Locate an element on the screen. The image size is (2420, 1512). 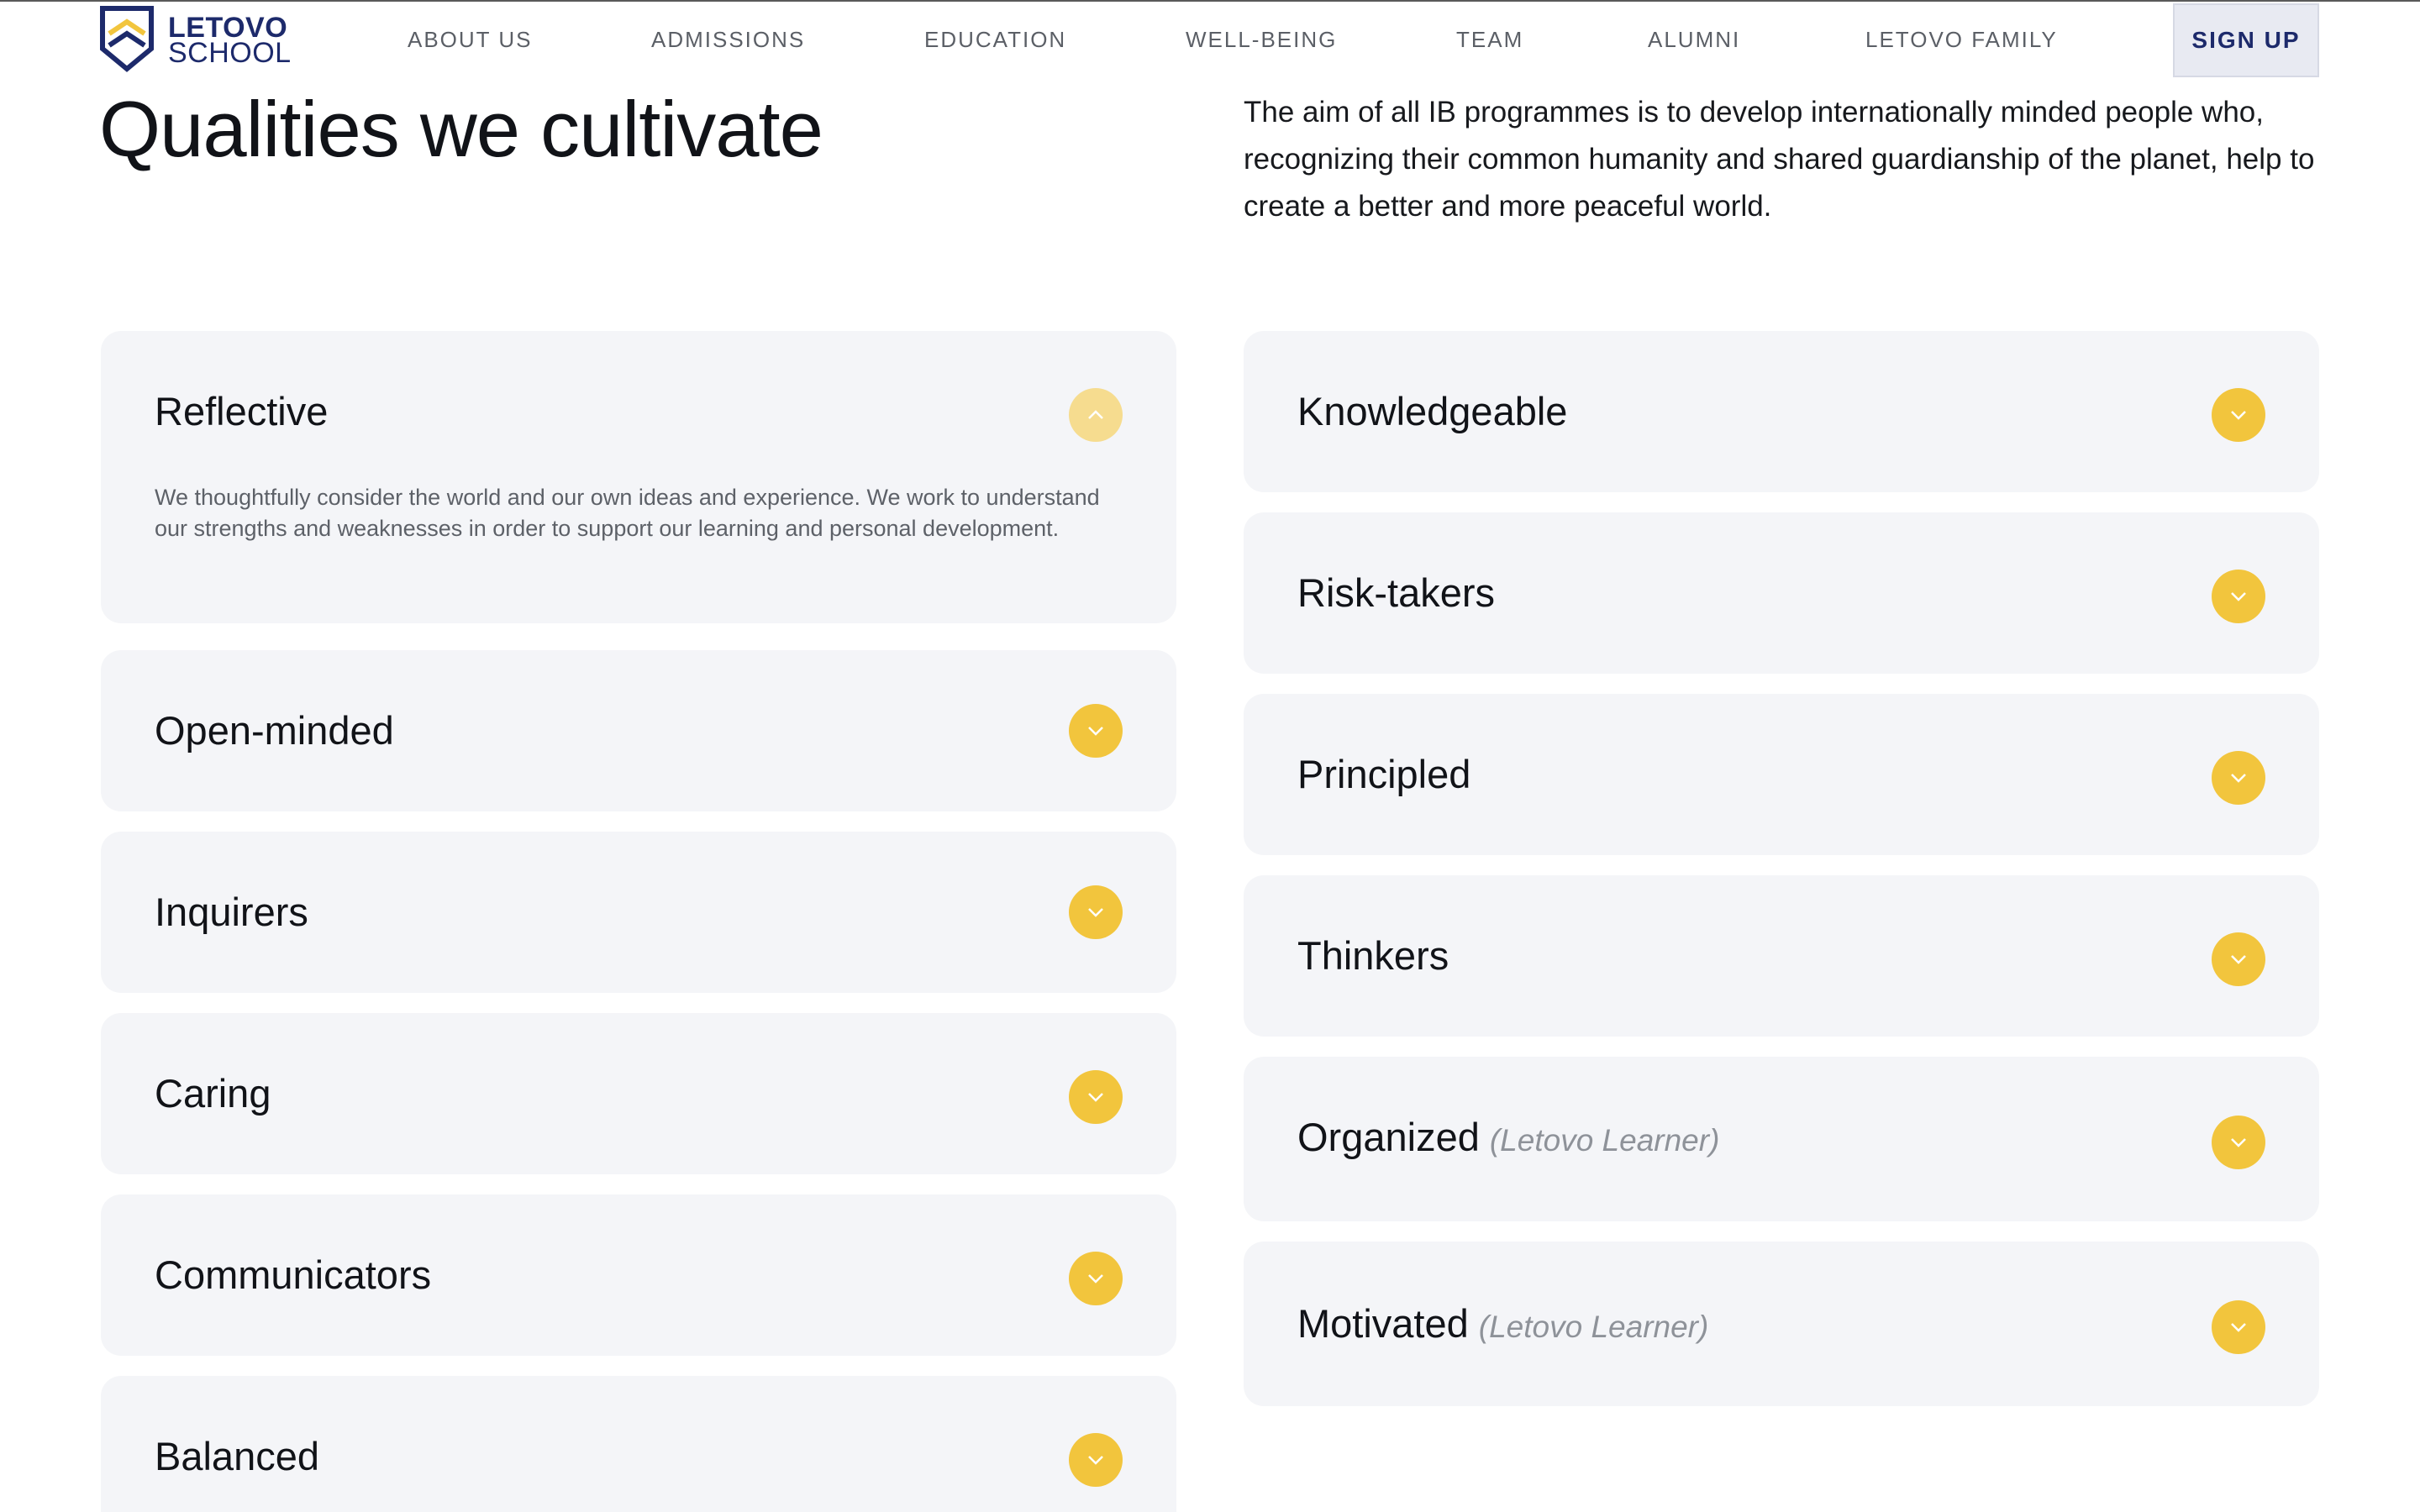
accordion-title-text: Inquirers is located at coordinates (232, 912).